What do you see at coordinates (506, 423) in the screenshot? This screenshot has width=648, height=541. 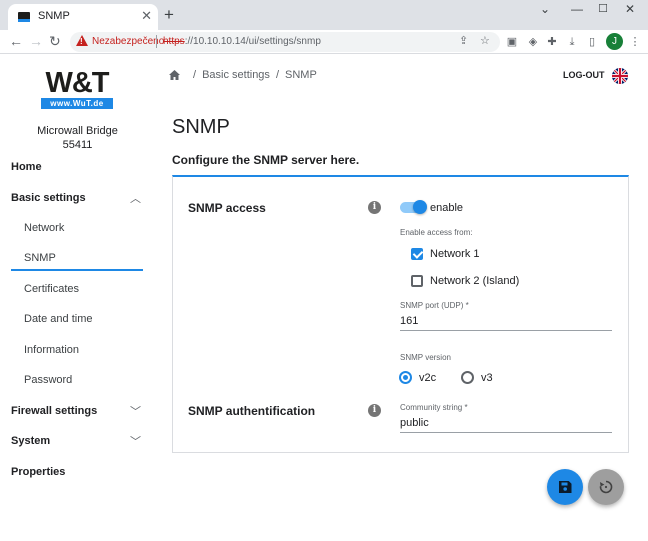 I see `community-string-input` at bounding box center [506, 423].